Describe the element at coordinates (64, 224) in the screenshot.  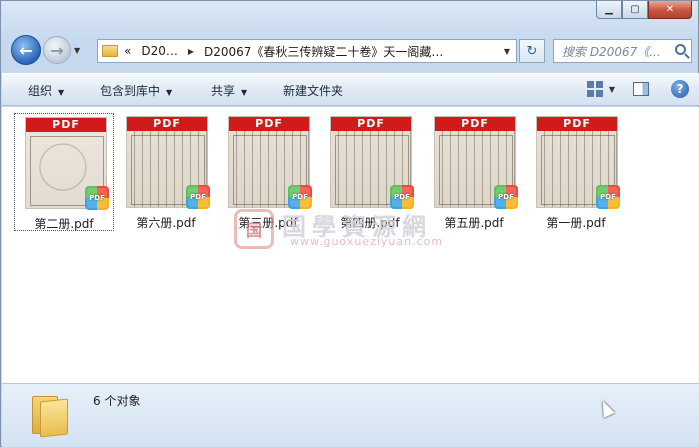
I see `file-name: 第二册.pdf` at that location.